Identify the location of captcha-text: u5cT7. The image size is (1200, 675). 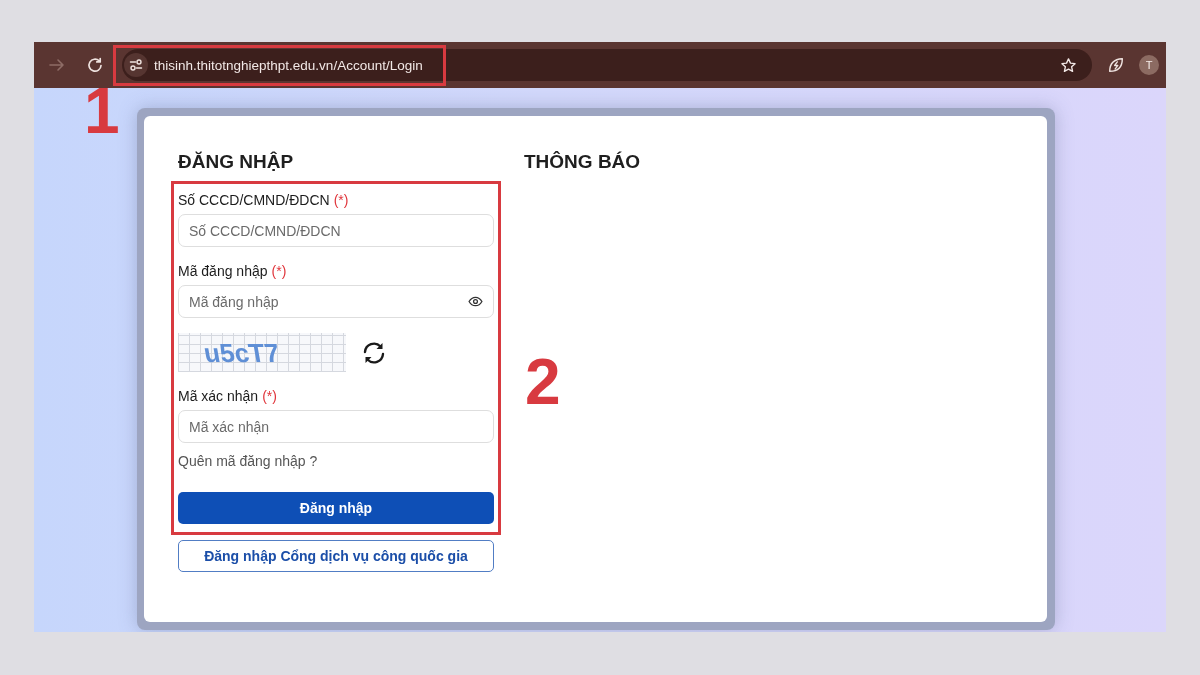
(241, 352).